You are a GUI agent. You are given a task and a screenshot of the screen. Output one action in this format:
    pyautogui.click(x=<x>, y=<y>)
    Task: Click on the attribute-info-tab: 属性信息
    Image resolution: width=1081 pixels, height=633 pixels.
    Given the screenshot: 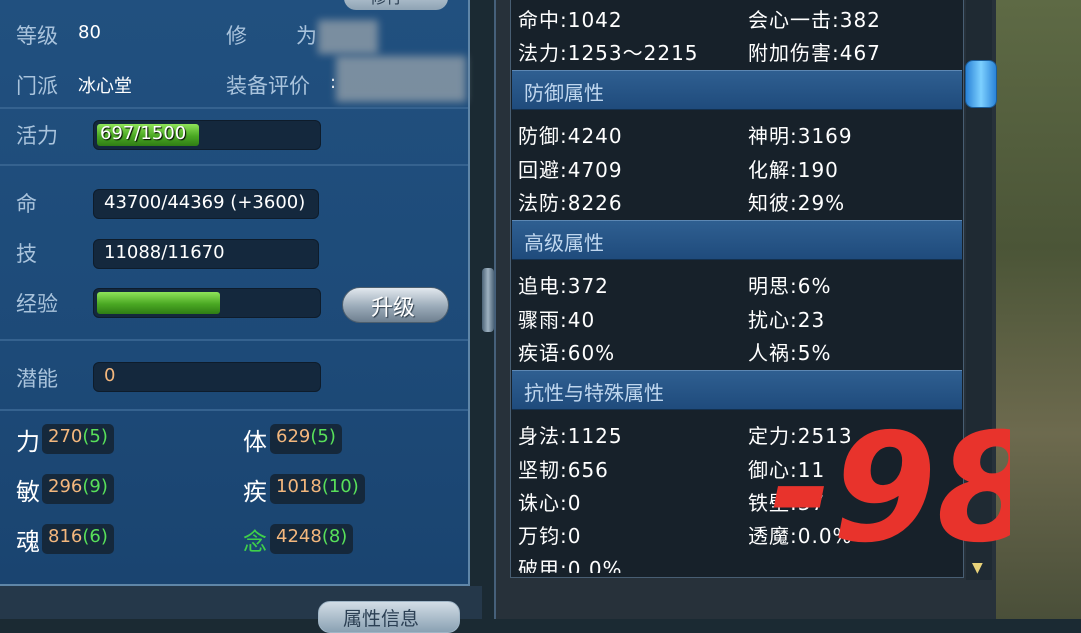 What is the action you would take?
    pyautogui.click(x=389, y=617)
    